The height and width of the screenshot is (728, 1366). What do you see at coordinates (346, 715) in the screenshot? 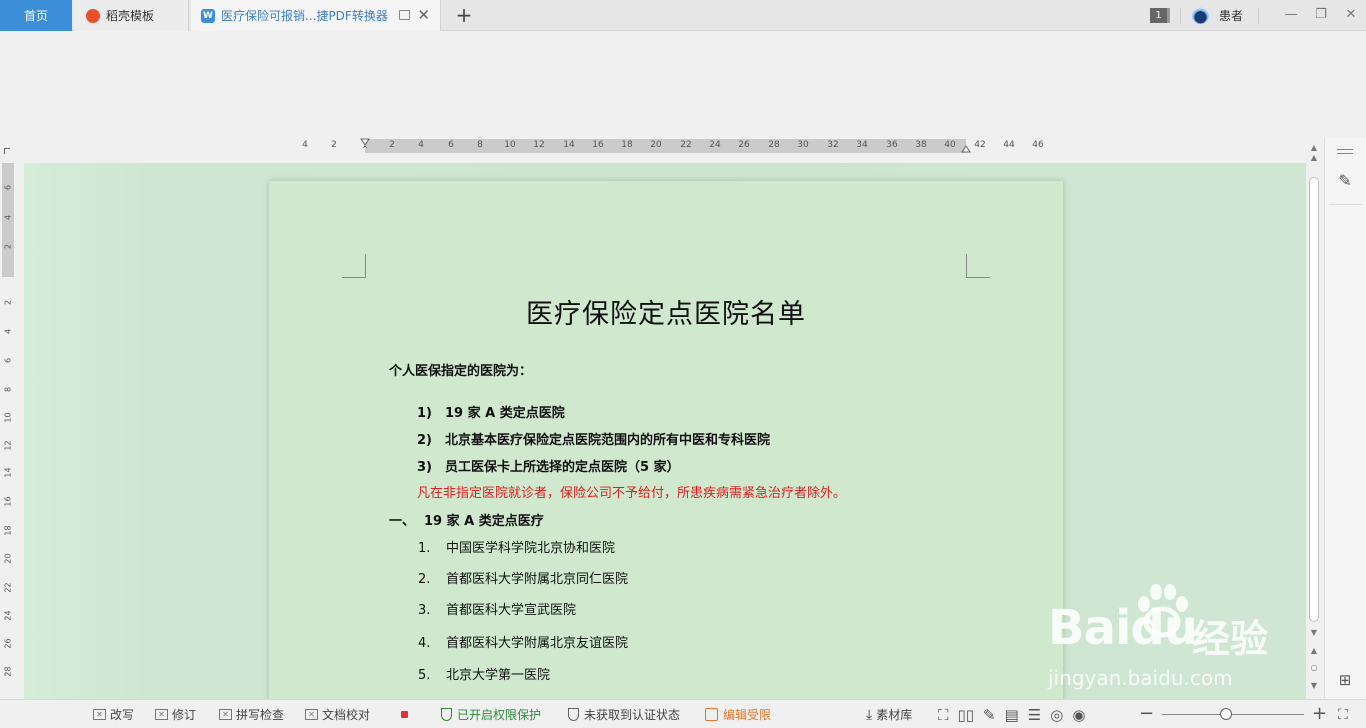
I see `proofread-label: 文档校对` at bounding box center [346, 715].